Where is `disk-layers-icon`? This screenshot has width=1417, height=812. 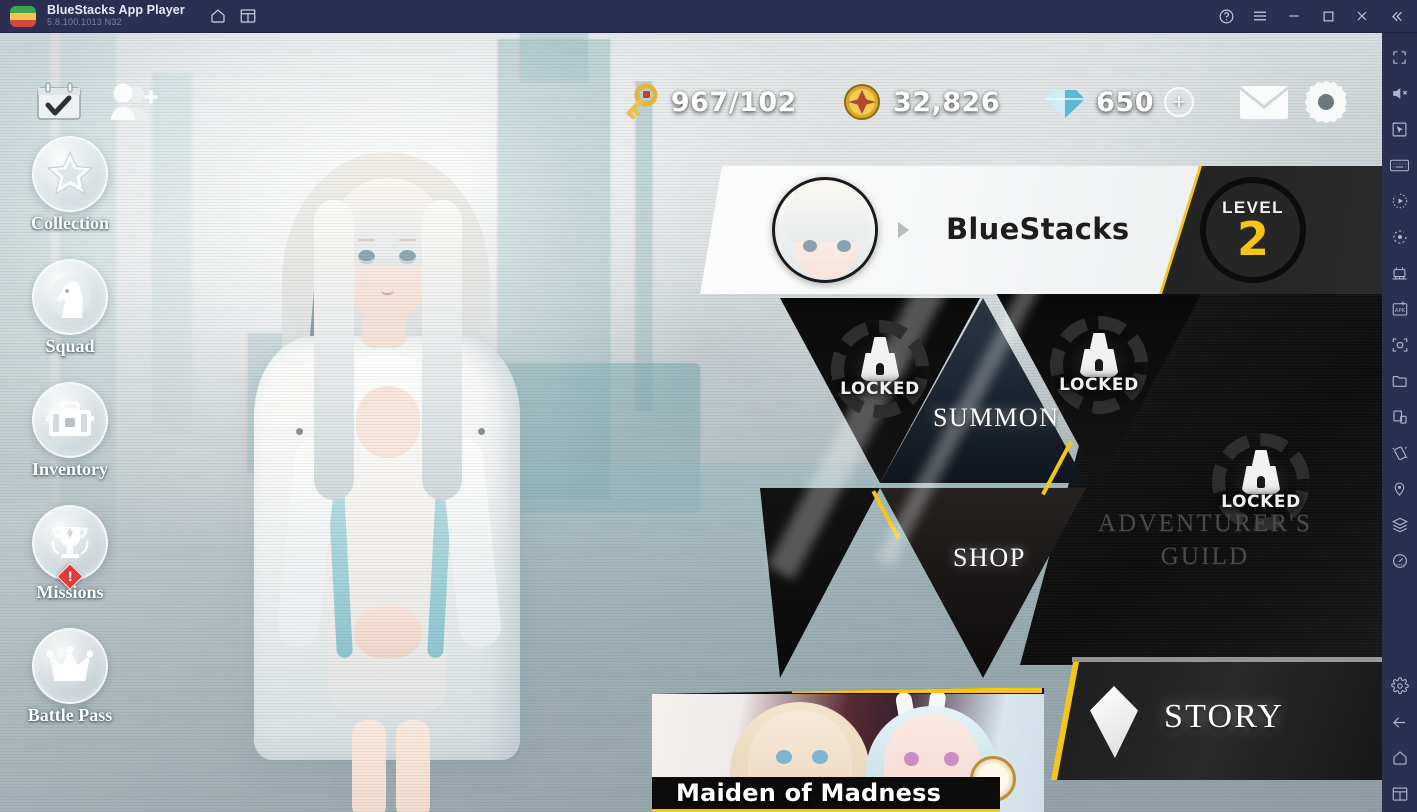 disk-layers-icon is located at coordinates (1399, 525).